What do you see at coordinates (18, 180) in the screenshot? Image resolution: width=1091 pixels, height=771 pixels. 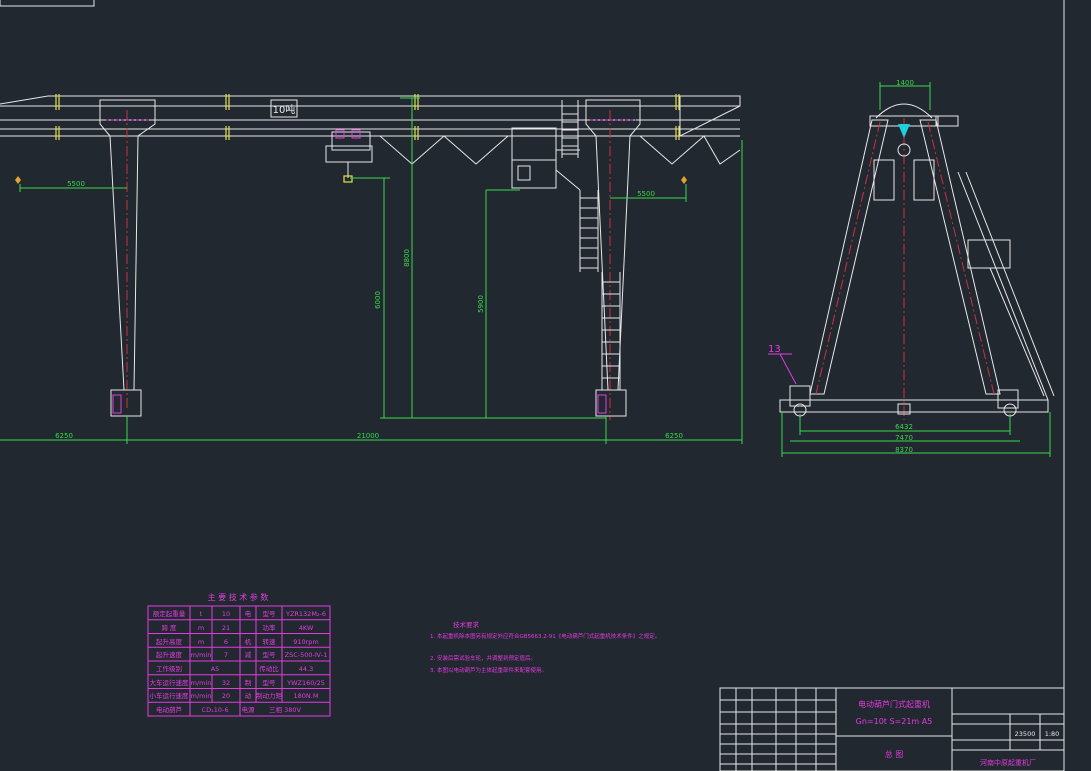 I see `left-limit-marker` at bounding box center [18, 180].